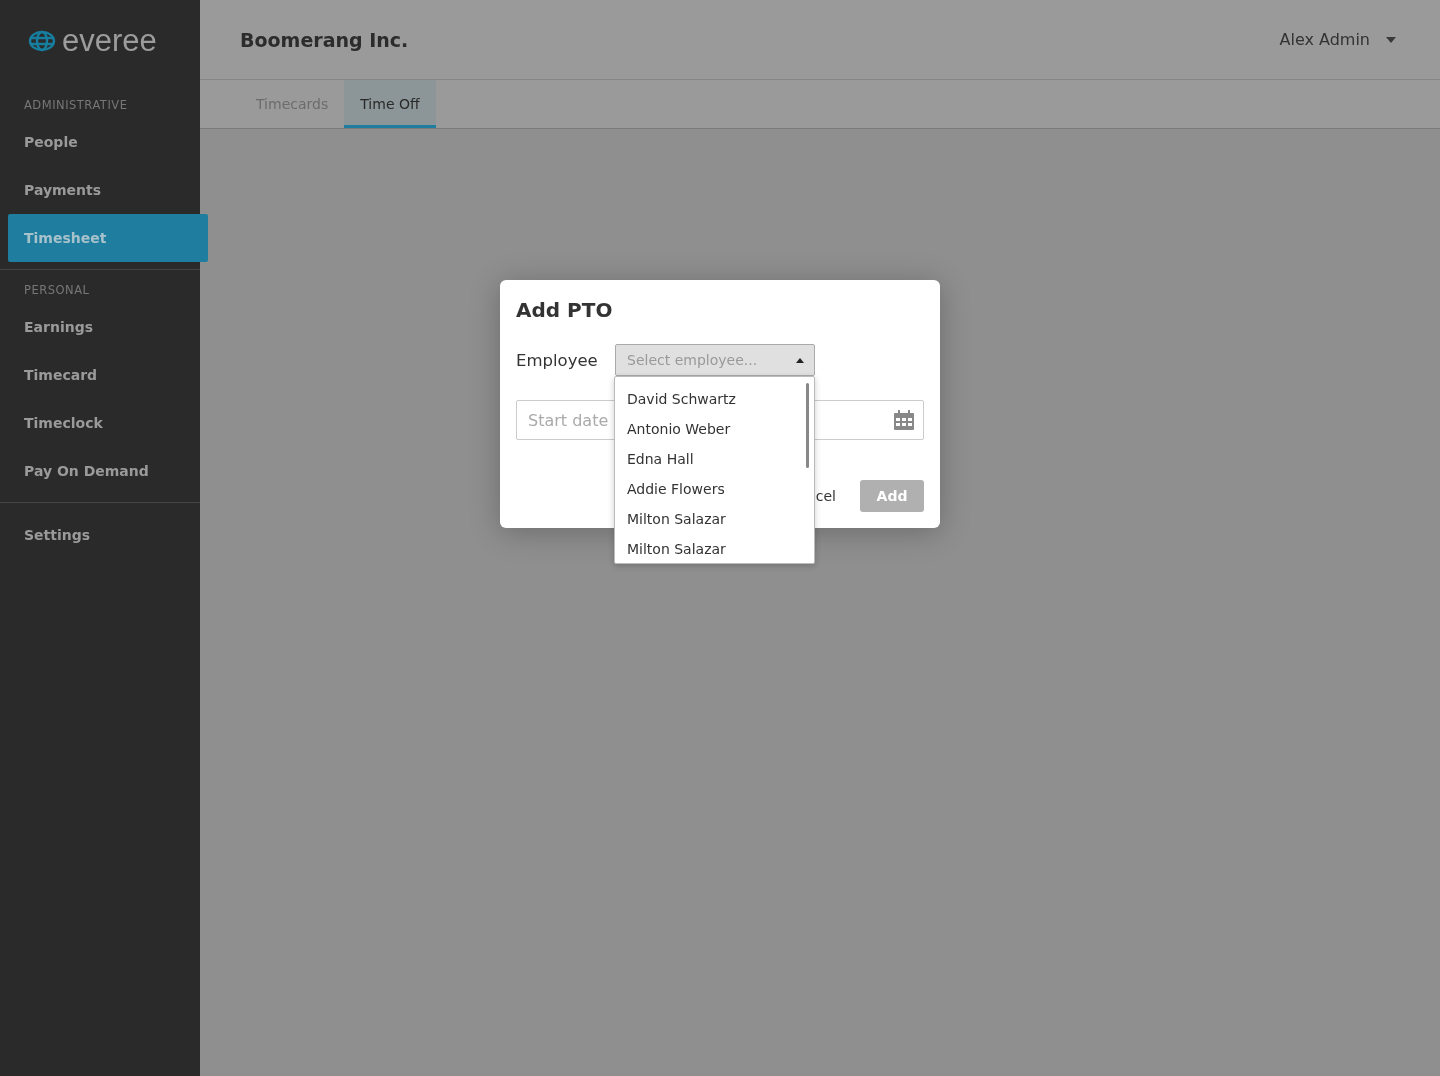 The width and height of the screenshot is (1440, 1076). Describe the element at coordinates (76, 105) in the screenshot. I see `section-heading: ADMINISTRATIVE` at that location.